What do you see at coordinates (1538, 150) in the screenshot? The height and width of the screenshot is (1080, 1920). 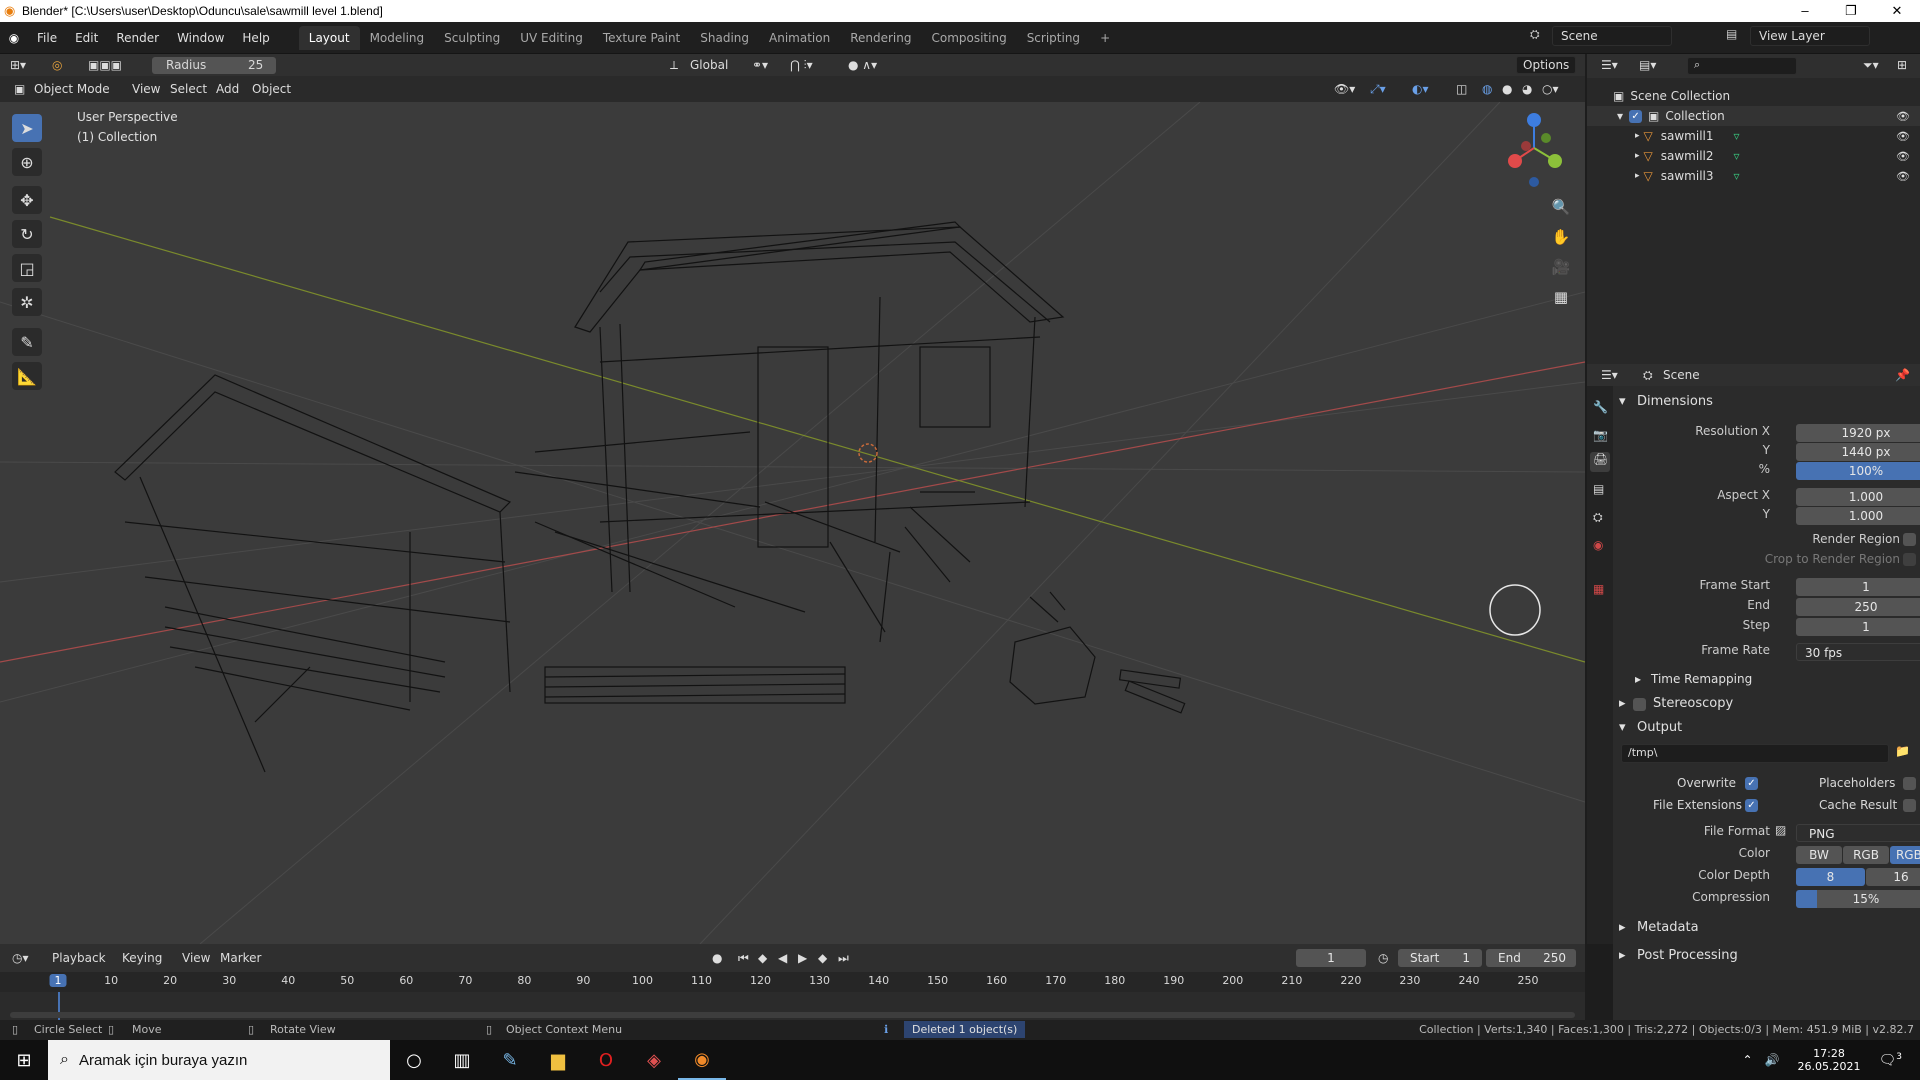 I see `navigation-gizmo` at bounding box center [1538, 150].